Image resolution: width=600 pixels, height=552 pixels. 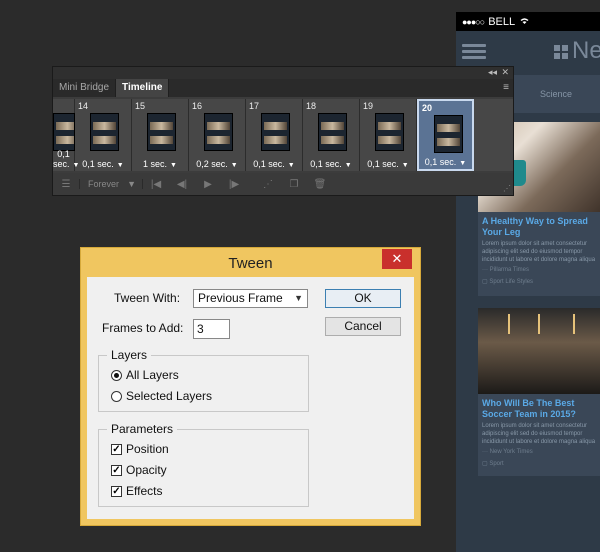 What do you see at coordinates (508, 282) in the screenshot?
I see `card-section: ▢ Sport Life Styles` at bounding box center [508, 282].